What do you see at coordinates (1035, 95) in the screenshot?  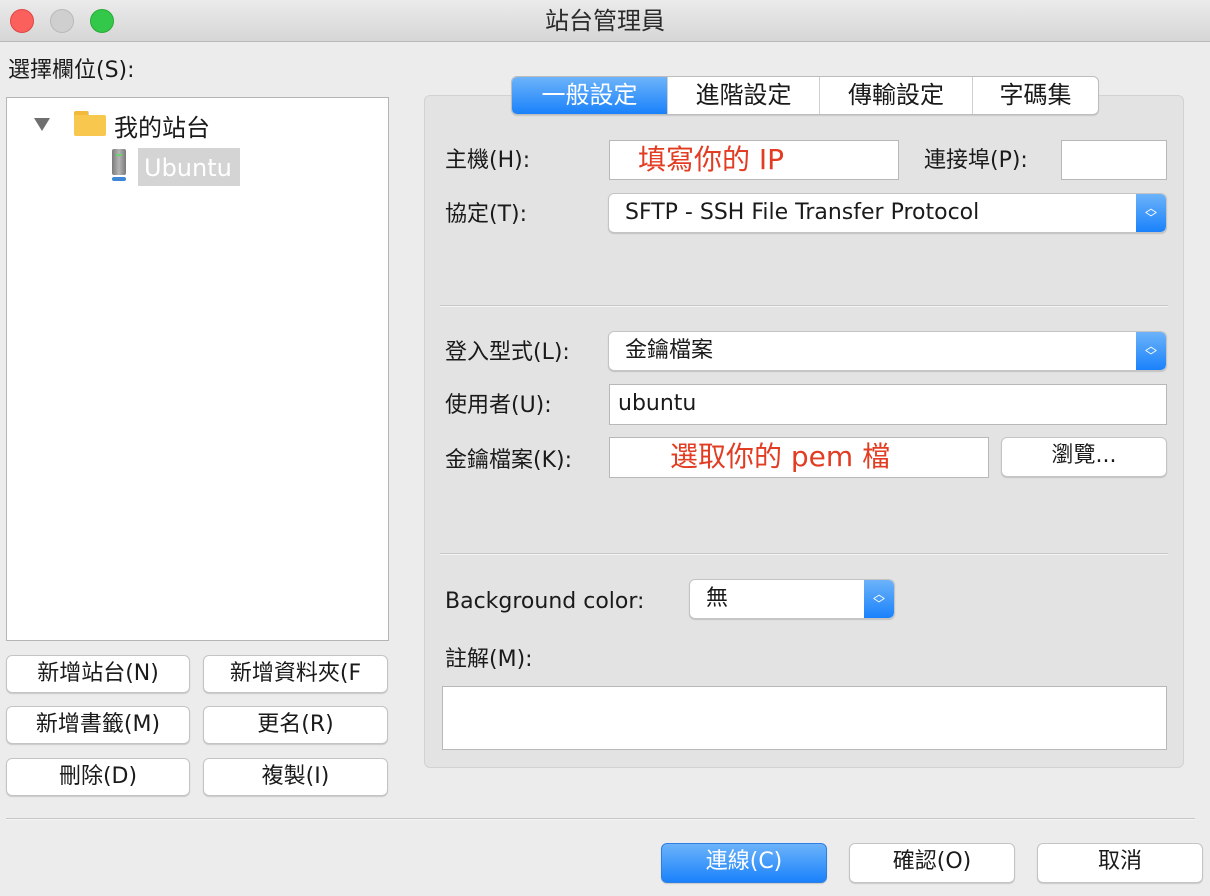 I see `tab-charset: 字碼集` at bounding box center [1035, 95].